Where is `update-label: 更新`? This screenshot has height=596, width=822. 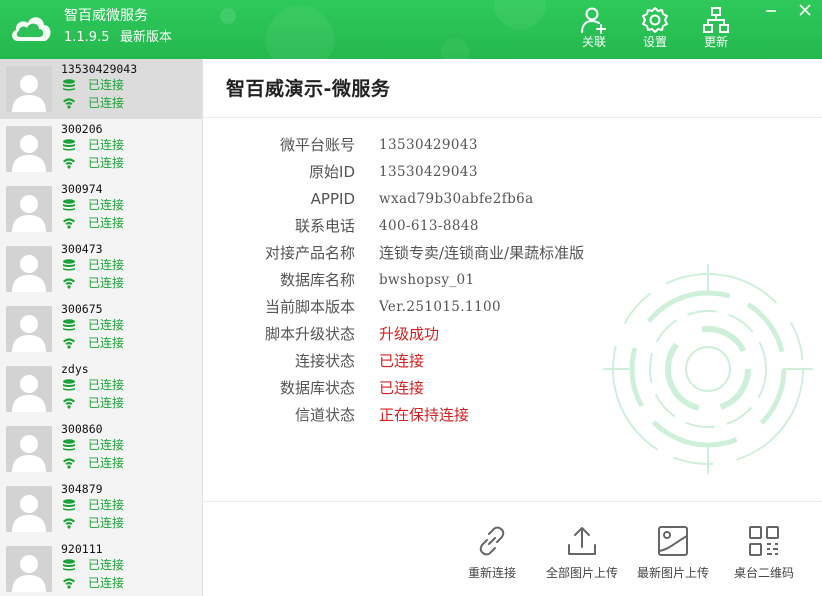
update-label: 更新 is located at coordinates (715, 42).